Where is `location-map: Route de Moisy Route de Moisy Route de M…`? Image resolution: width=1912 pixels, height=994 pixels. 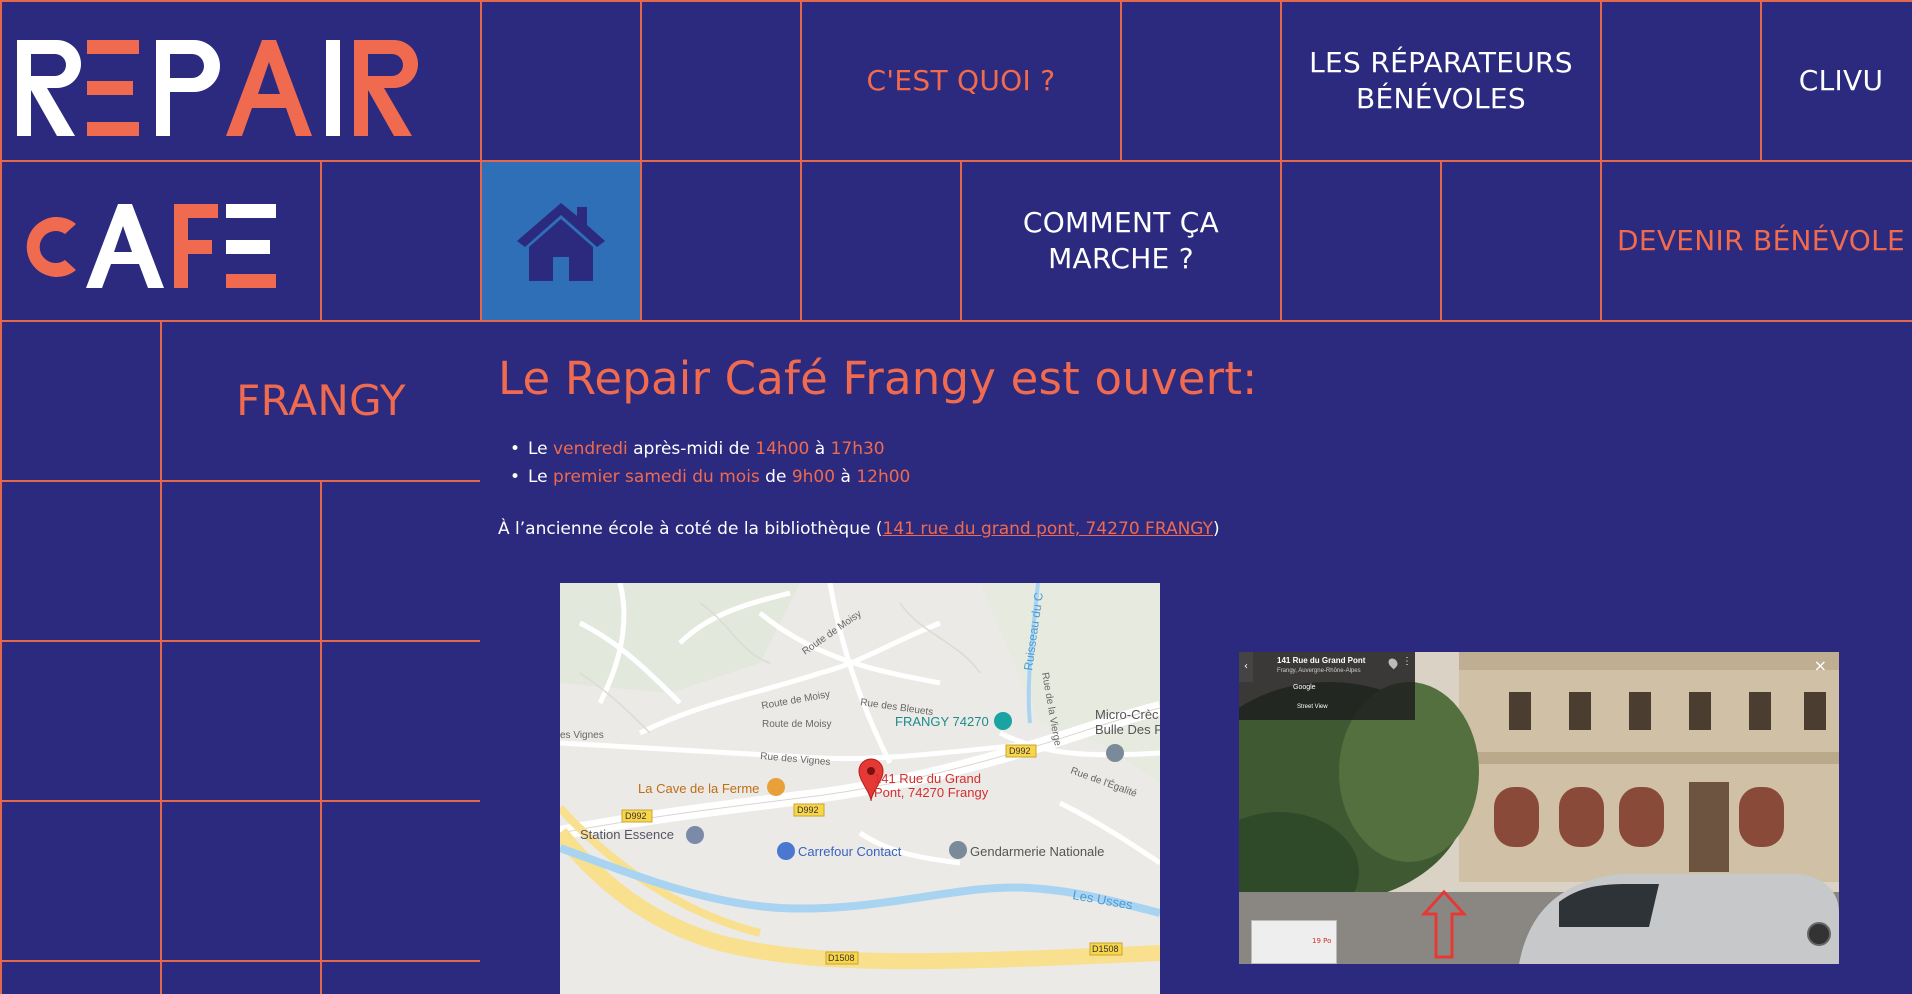 location-map: Route de Moisy Route de Moisy Route de M… is located at coordinates (860, 788).